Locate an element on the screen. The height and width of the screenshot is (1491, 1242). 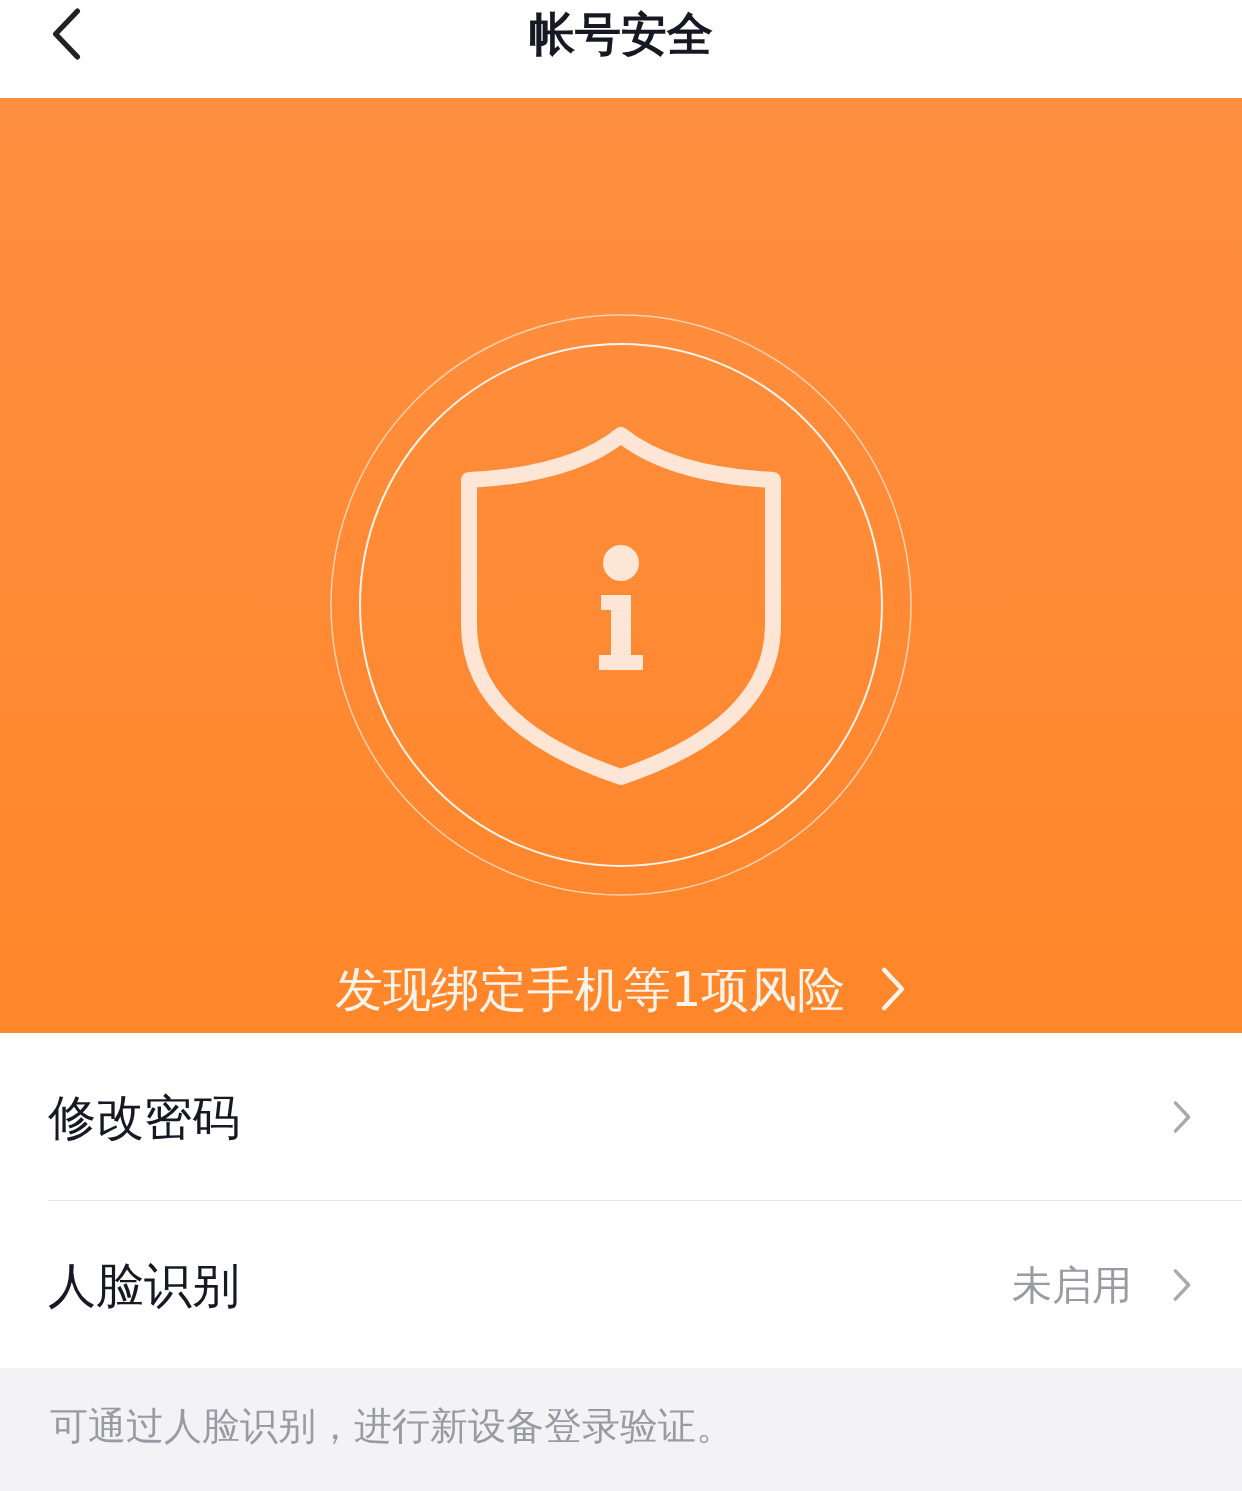
back-icon is located at coordinates (66, 34).